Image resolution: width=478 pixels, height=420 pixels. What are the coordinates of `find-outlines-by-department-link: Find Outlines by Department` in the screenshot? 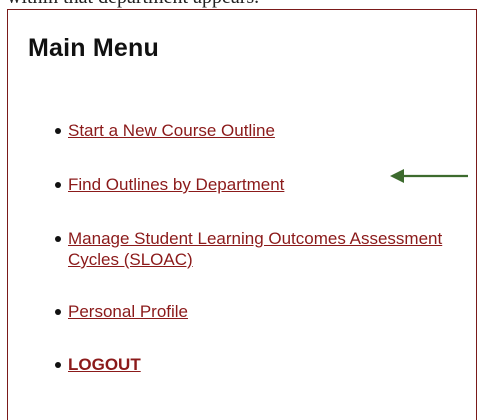 It's located at (176, 184).